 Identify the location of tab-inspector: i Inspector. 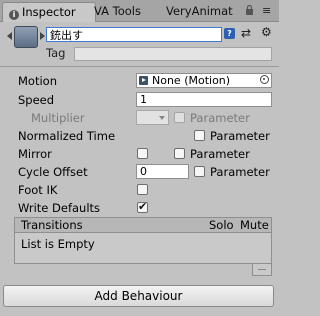
(49, 12).